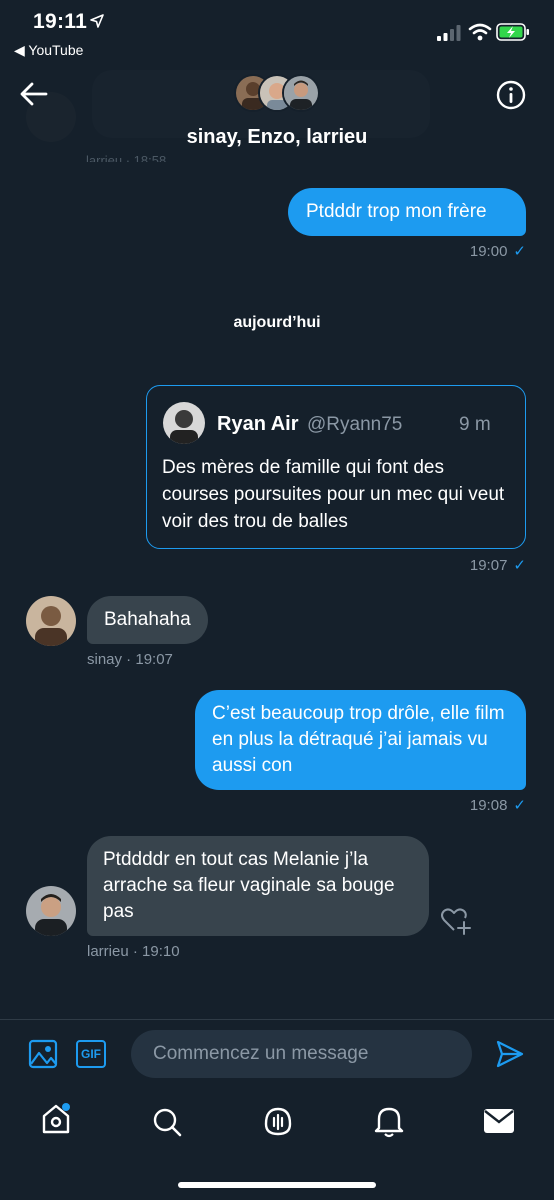 This screenshot has width=554, height=1200. What do you see at coordinates (133, 951) in the screenshot?
I see `message-sender-meta: larrieu · 19:10` at bounding box center [133, 951].